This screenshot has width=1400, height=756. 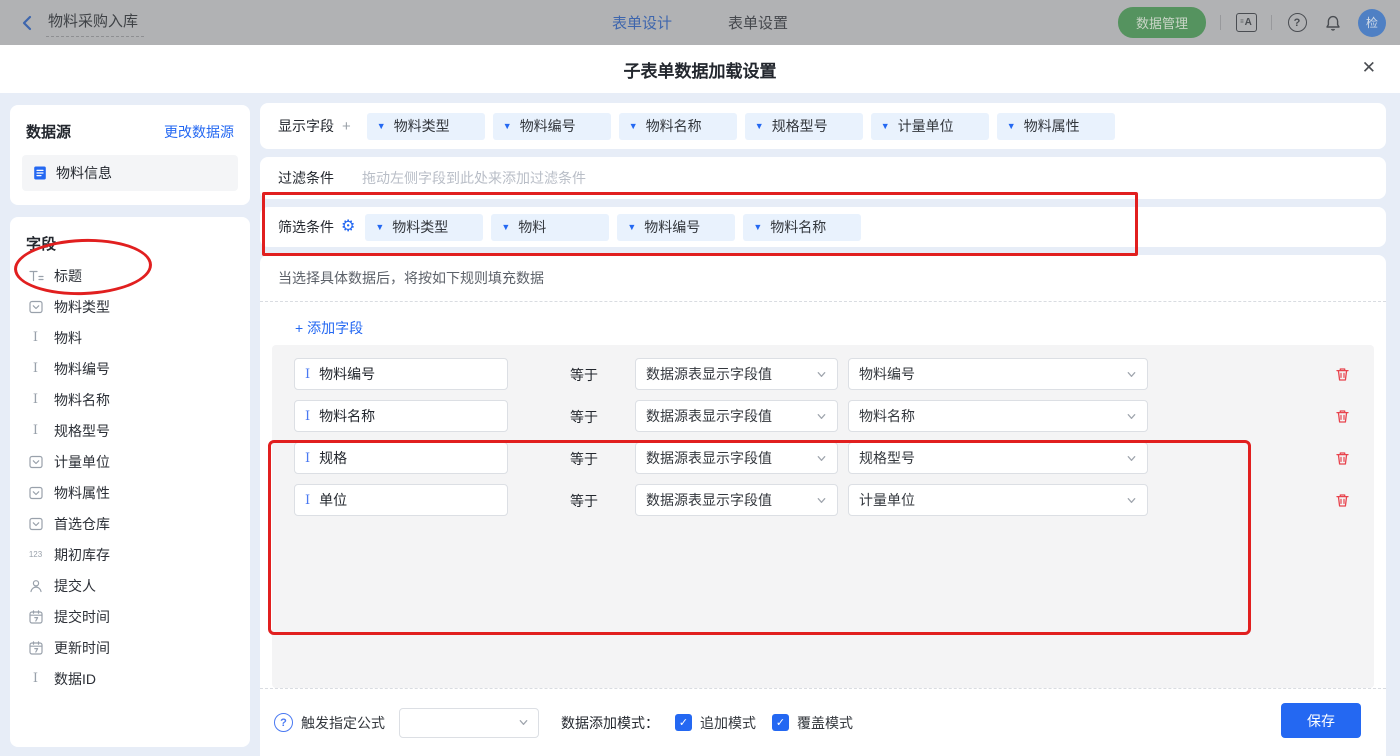 I want to click on rule-target-field: I 物料名称, so click(x=401, y=416).